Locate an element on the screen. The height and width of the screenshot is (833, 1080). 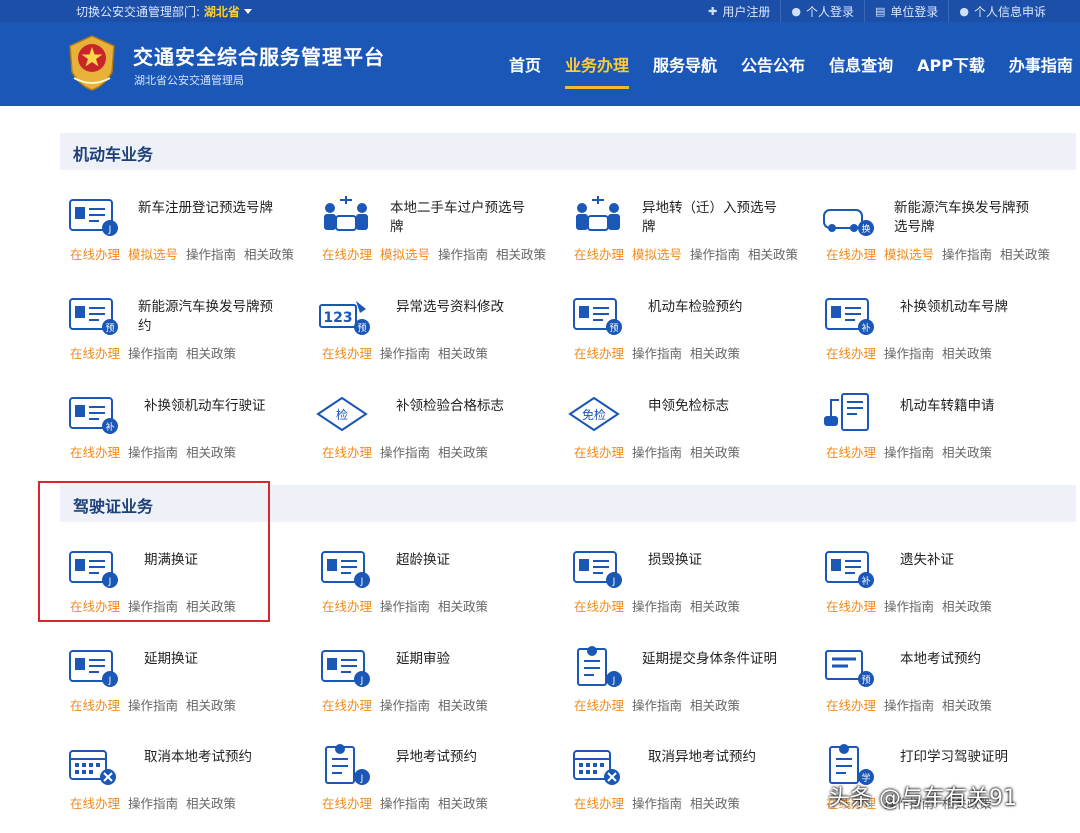
nav-service: 服务导航 is located at coordinates (685, 64).